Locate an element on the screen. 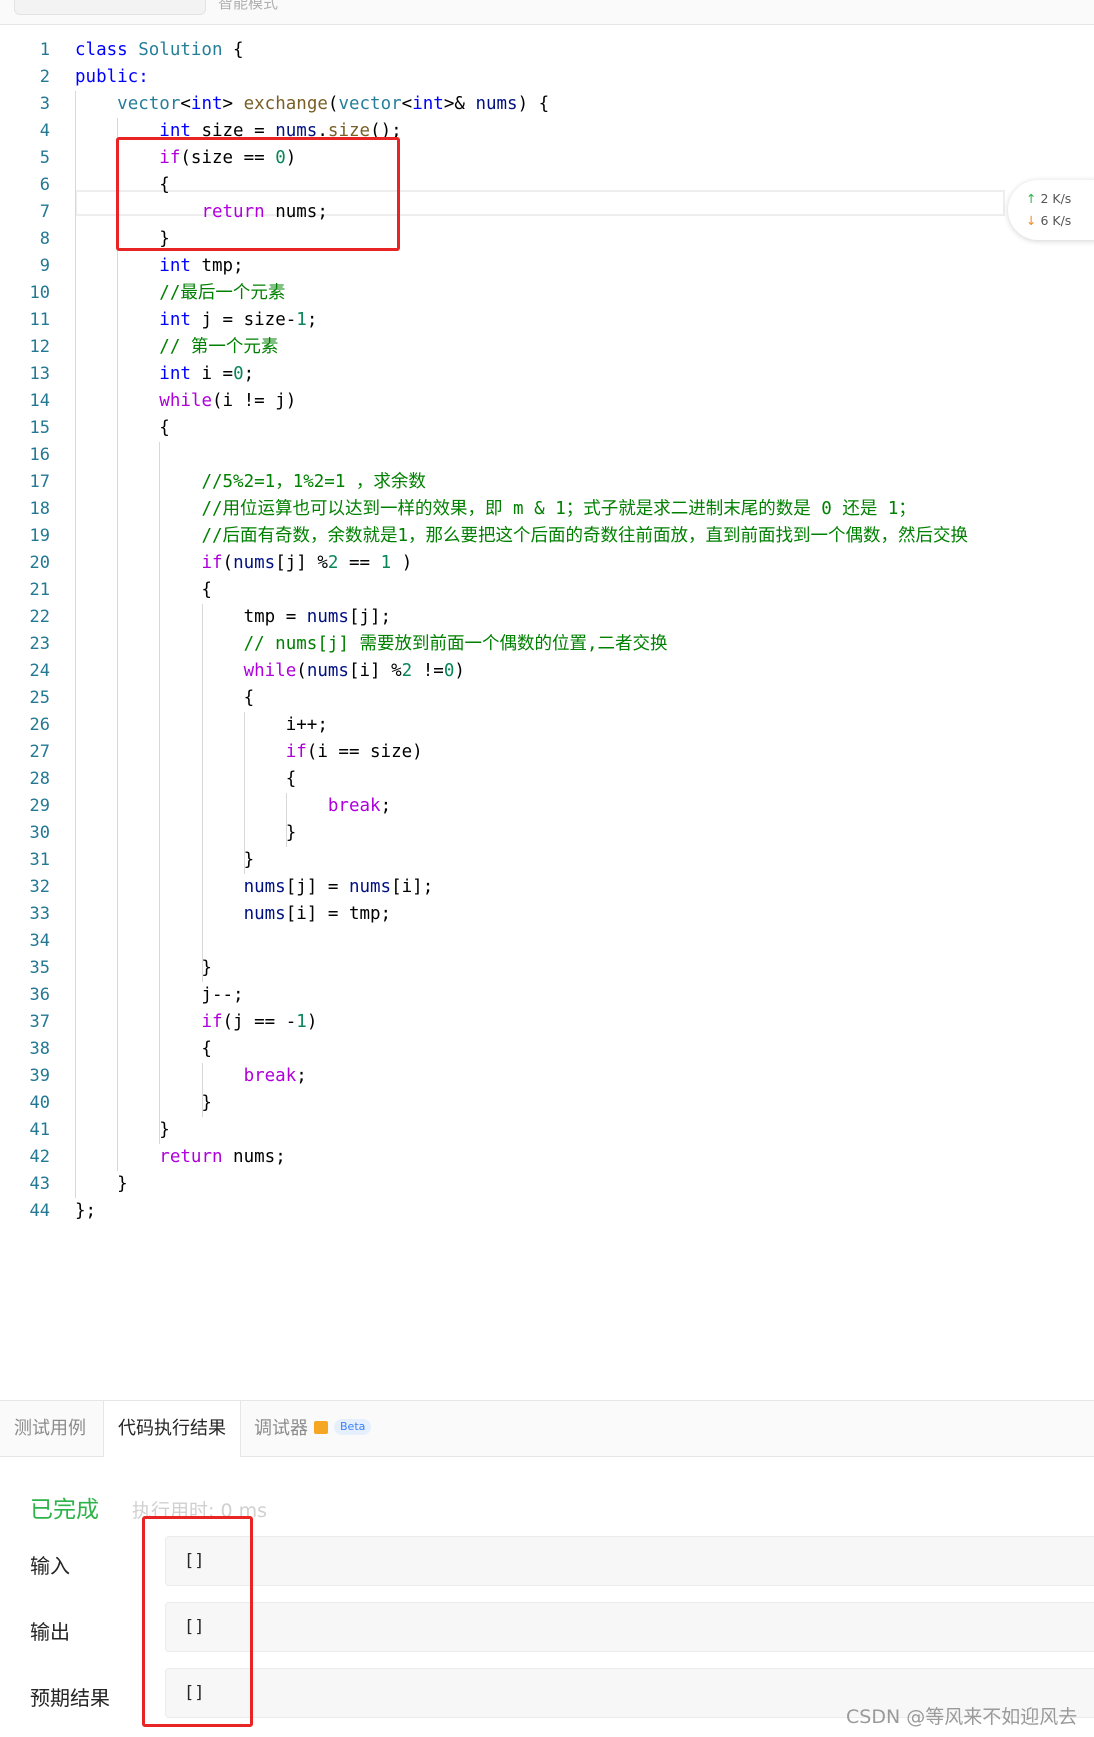 The height and width of the screenshot is (1737, 1094). code-line: 20 if(nums[j] %2 == 1 ) is located at coordinates (547, 563).